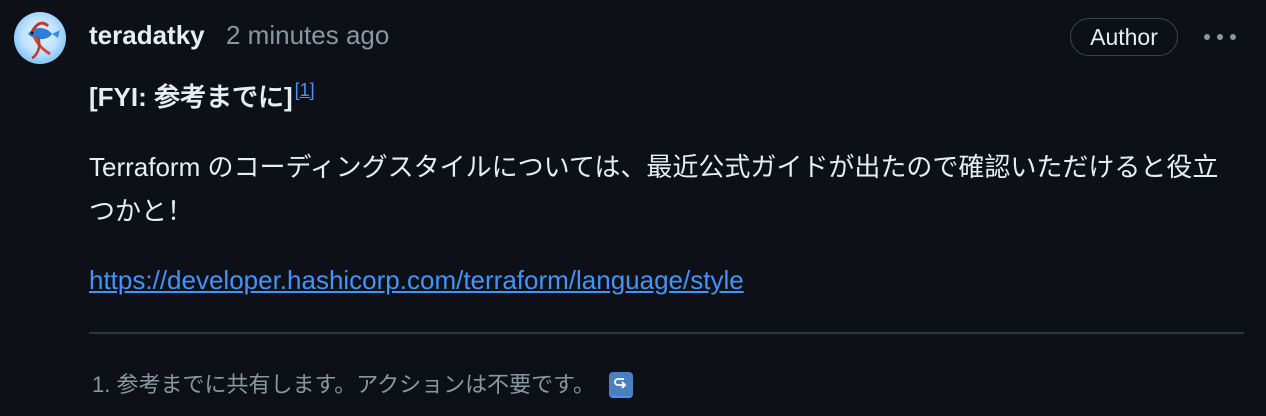 This screenshot has height=416, width=1266. Describe the element at coordinates (147, 35) in the screenshot. I see `comment-author: teradatky` at that location.